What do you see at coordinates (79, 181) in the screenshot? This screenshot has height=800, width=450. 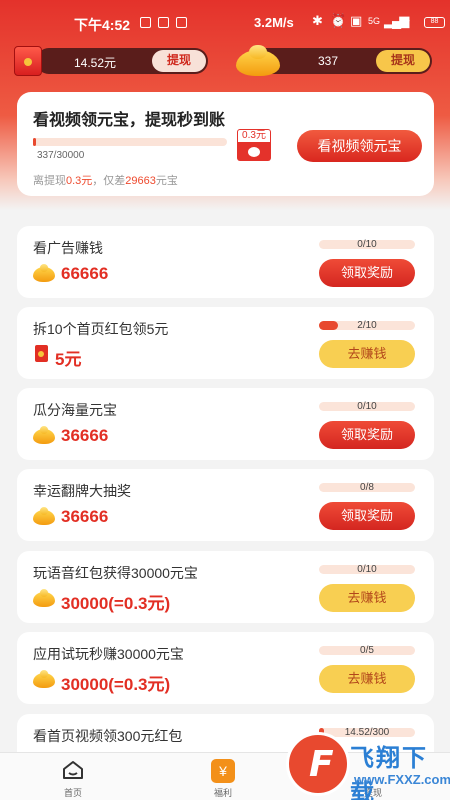 I see `hero-note-amount: 0.3元` at bounding box center [79, 181].